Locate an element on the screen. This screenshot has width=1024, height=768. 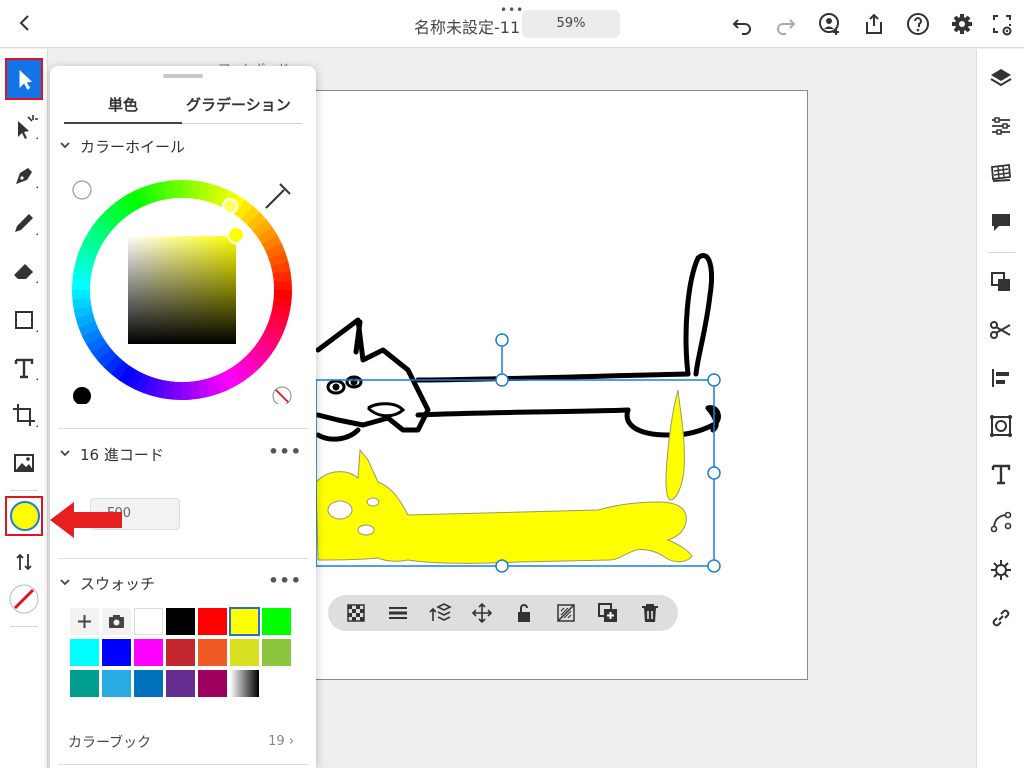
saturation-handle is located at coordinates (236, 235).